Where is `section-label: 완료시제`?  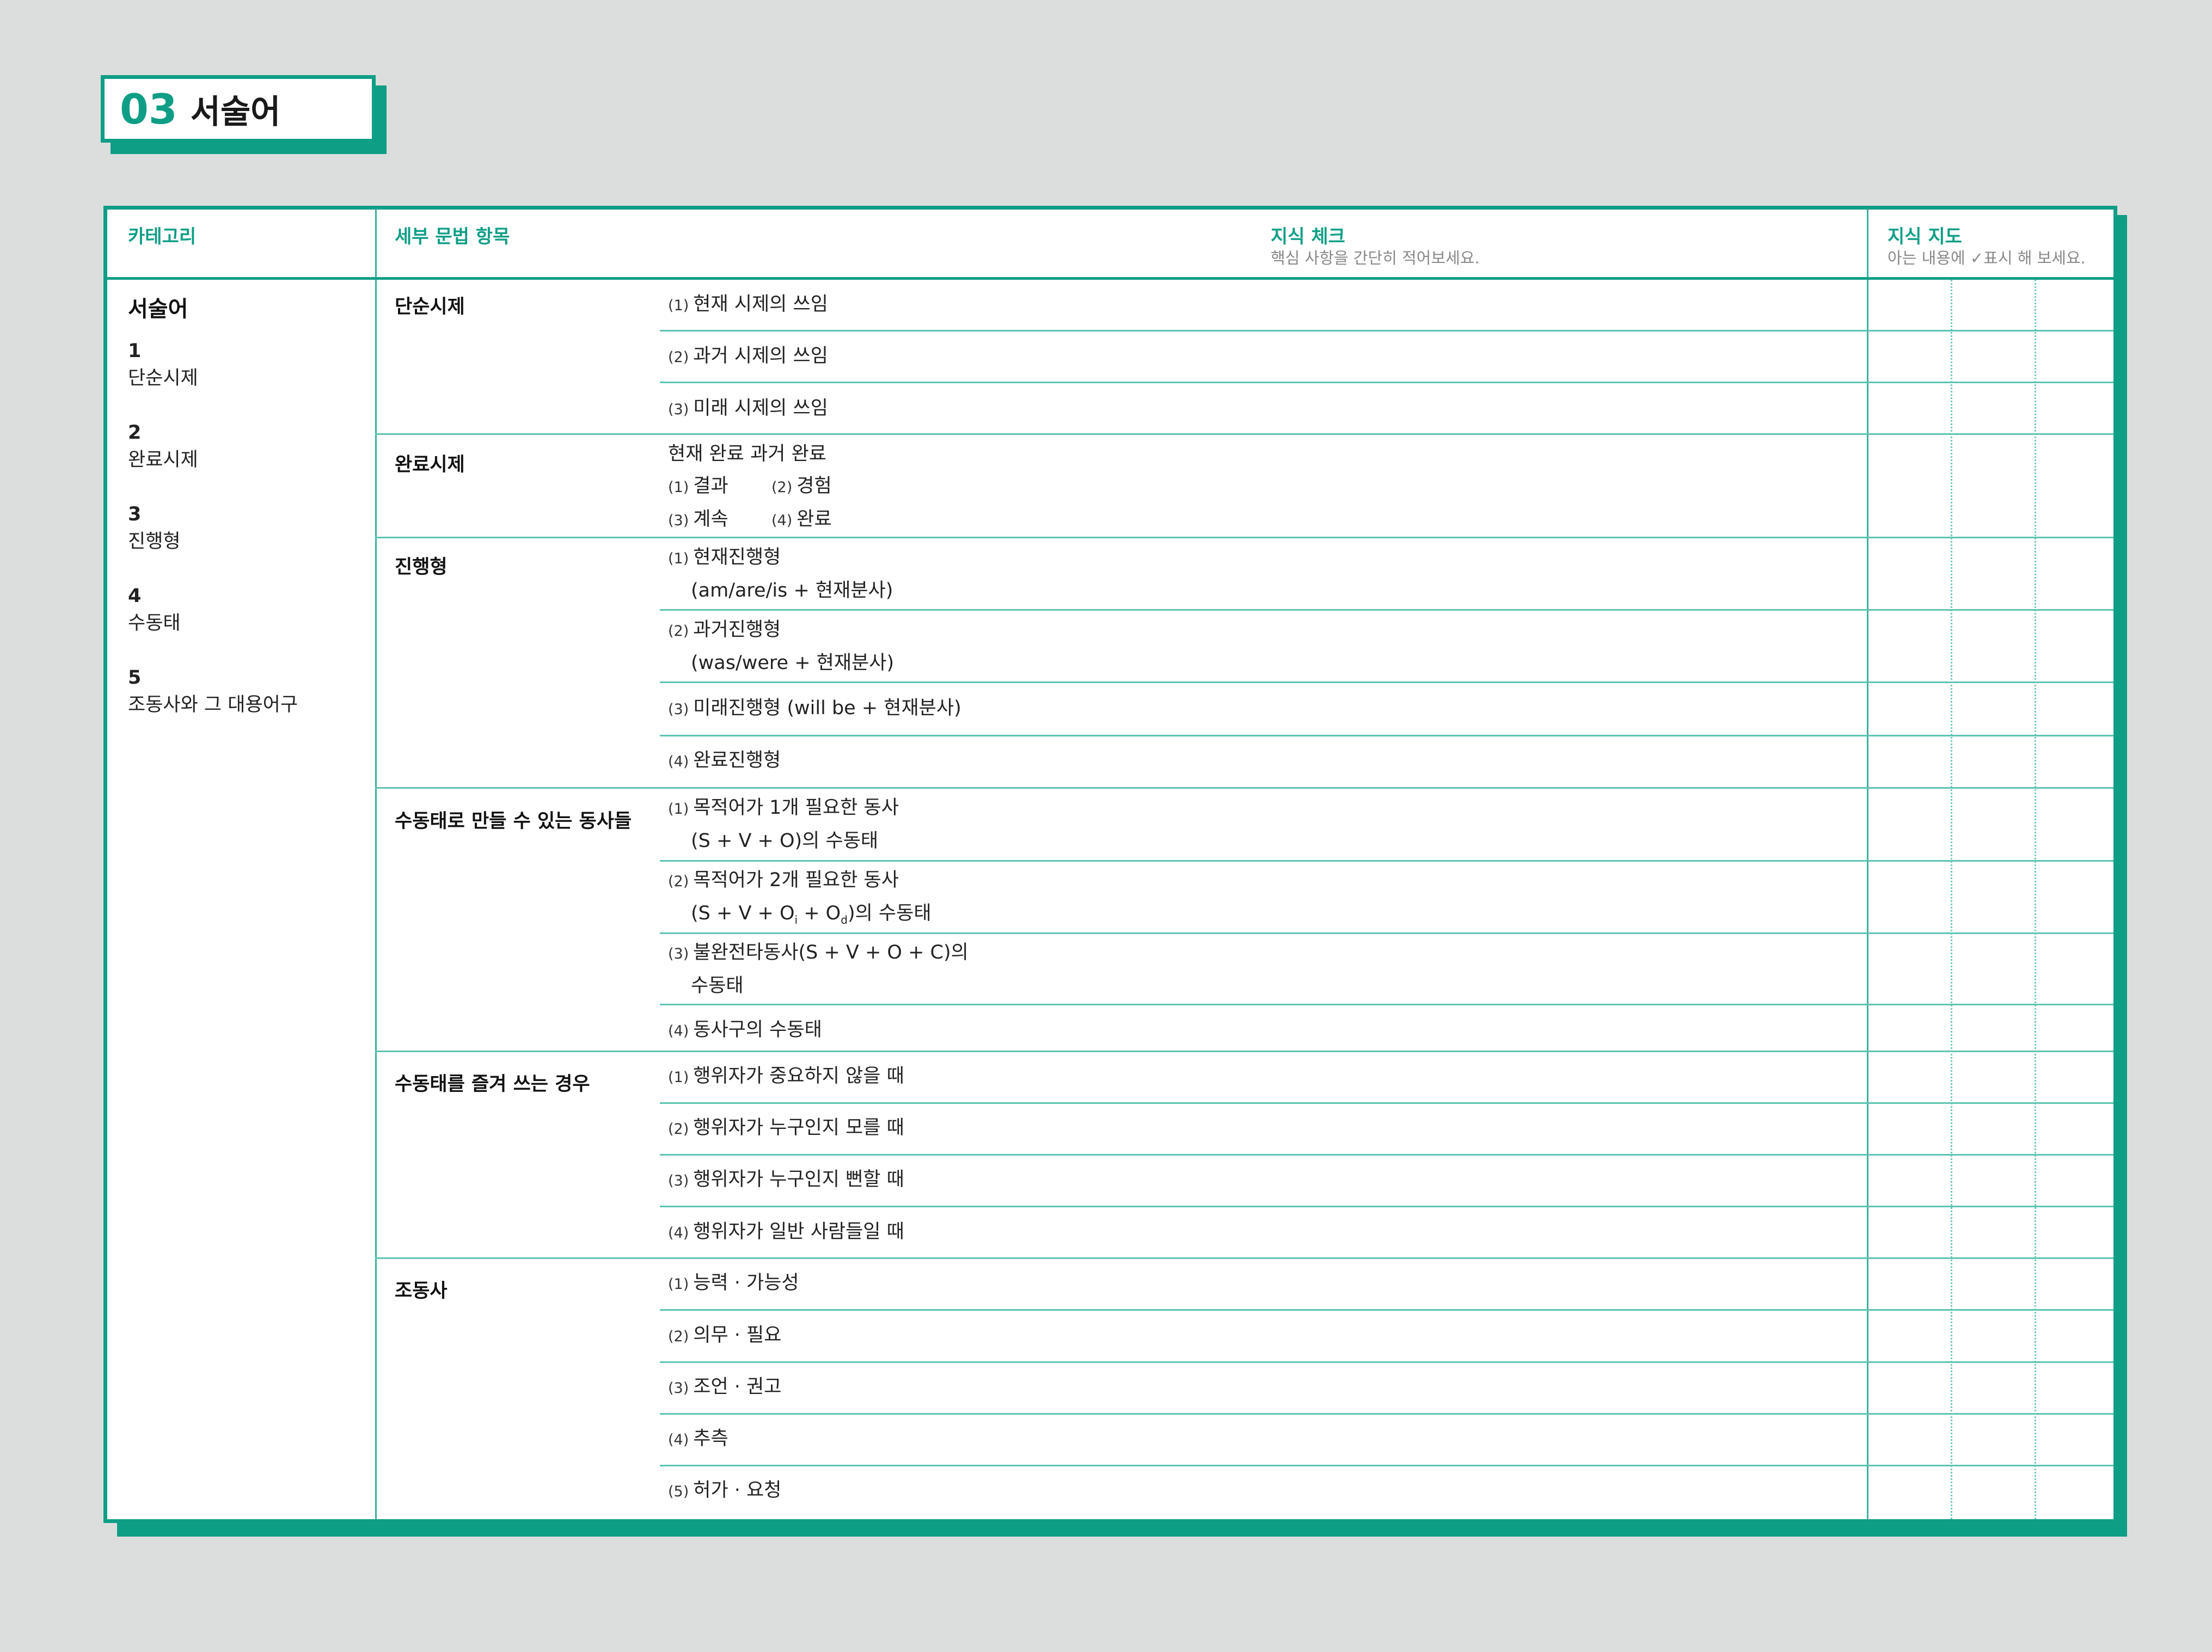
section-label: 완료시제 is located at coordinates (430, 465).